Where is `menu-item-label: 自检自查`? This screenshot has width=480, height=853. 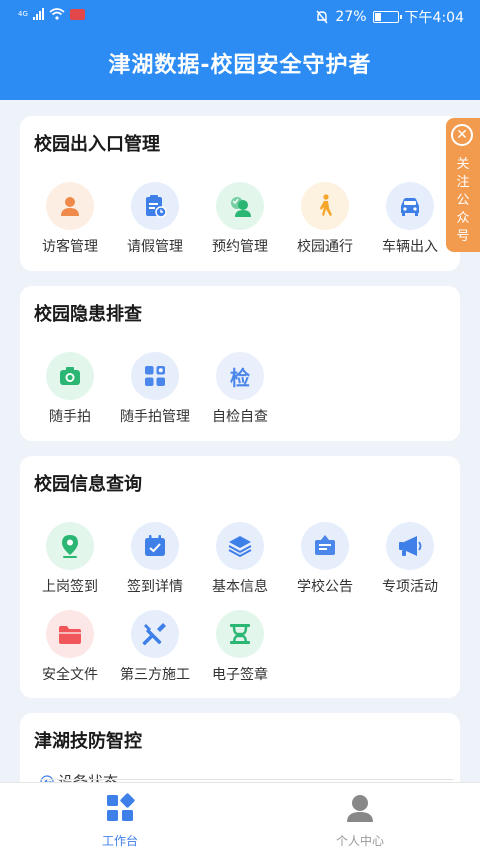 menu-item-label: 自检自查 is located at coordinates (240, 417).